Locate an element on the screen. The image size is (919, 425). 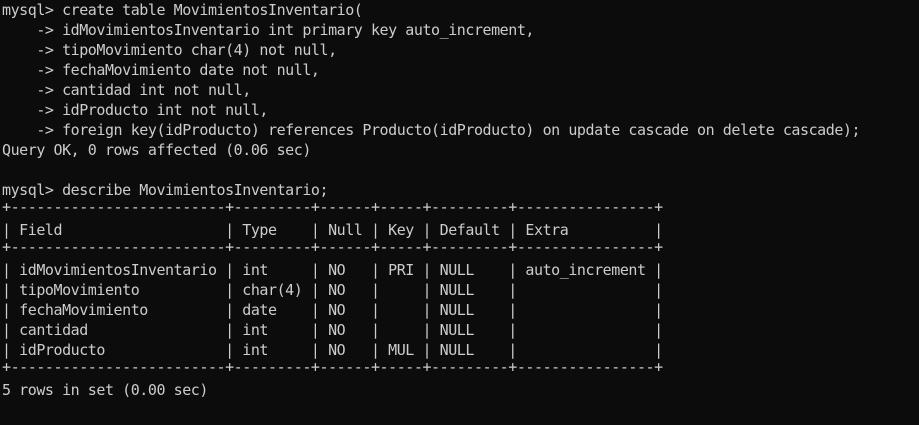
query-result-line: Query OK, 0 rows affected (0.06 sec) is located at coordinates (156, 150).